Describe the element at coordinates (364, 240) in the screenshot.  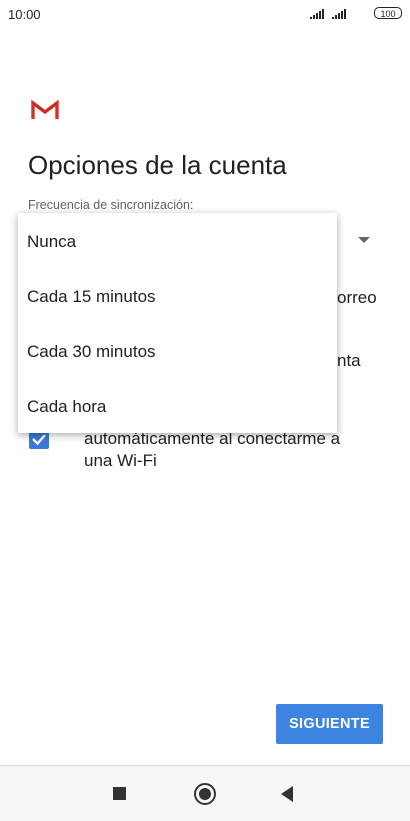
I see `chevron-down-icon` at that location.